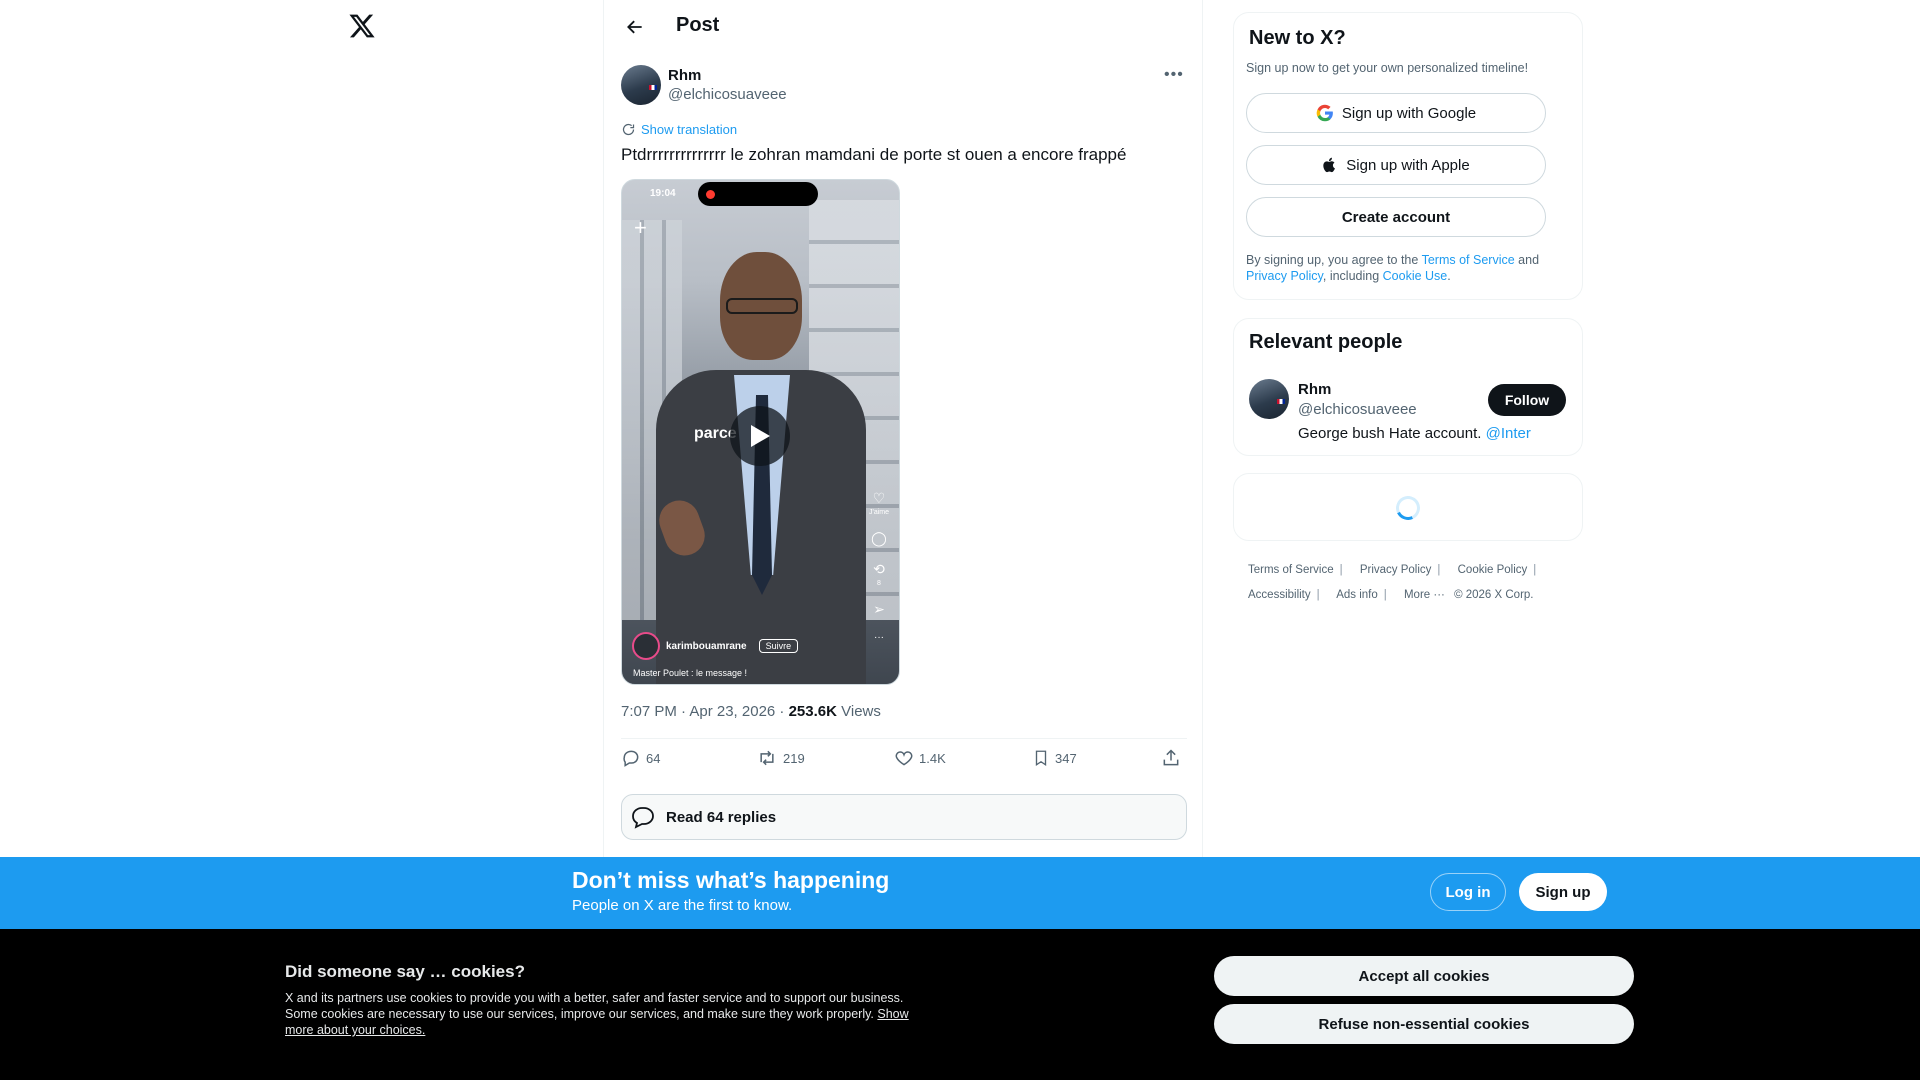 This screenshot has height=1080, width=1920. What do you see at coordinates (684, 75) in the screenshot?
I see `author-name: Rhm` at bounding box center [684, 75].